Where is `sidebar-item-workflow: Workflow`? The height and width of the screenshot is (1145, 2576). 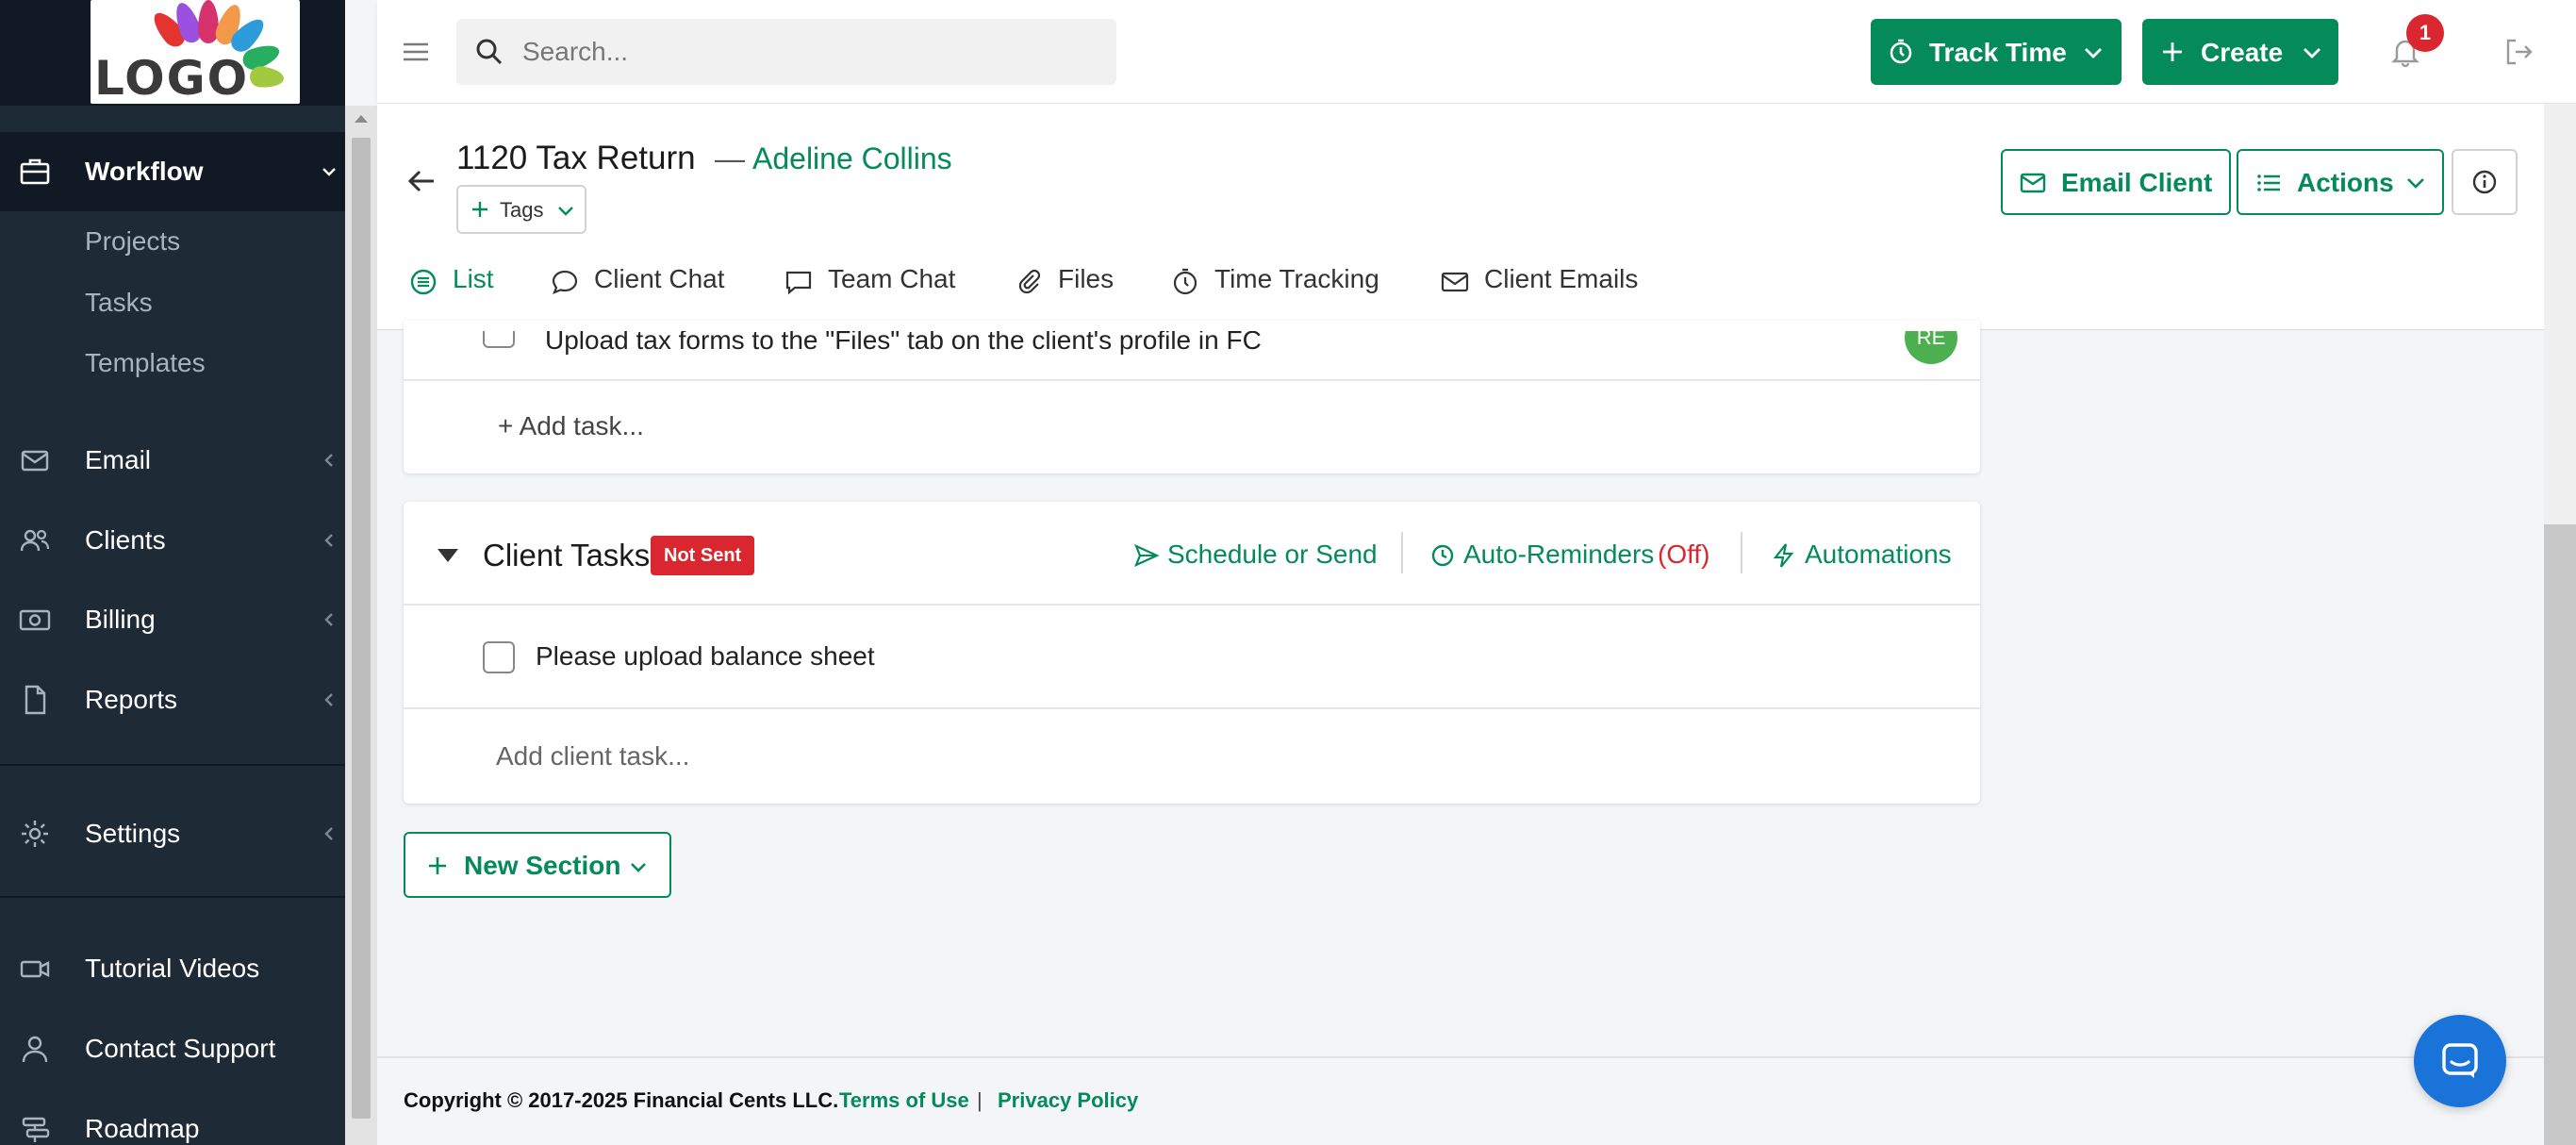 sidebar-item-workflow: Workflow is located at coordinates (172, 172).